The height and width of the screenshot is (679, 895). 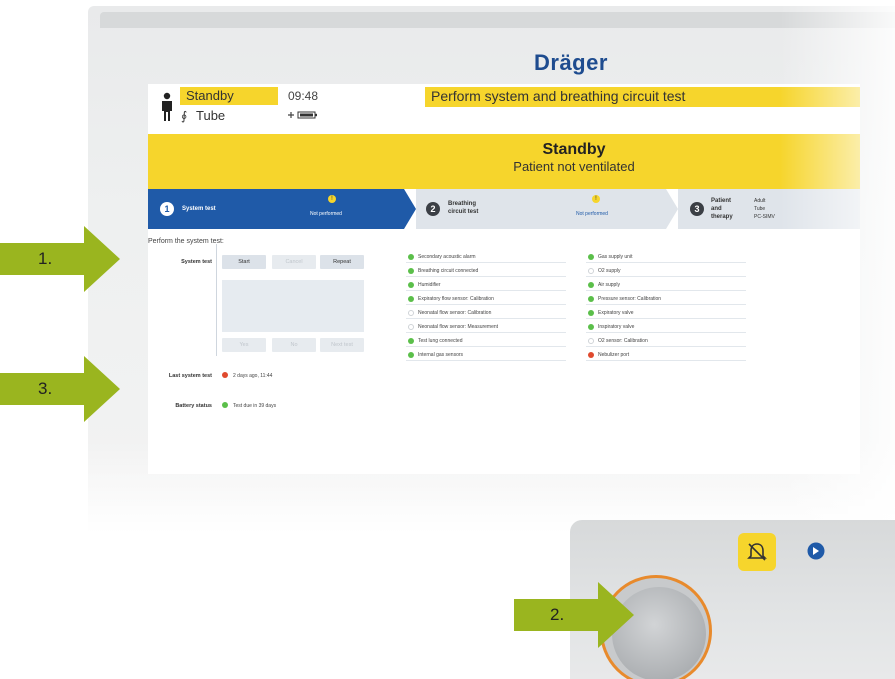 What do you see at coordinates (186, 241) in the screenshot?
I see `system-test-prompt: Perform the system test:` at bounding box center [186, 241].